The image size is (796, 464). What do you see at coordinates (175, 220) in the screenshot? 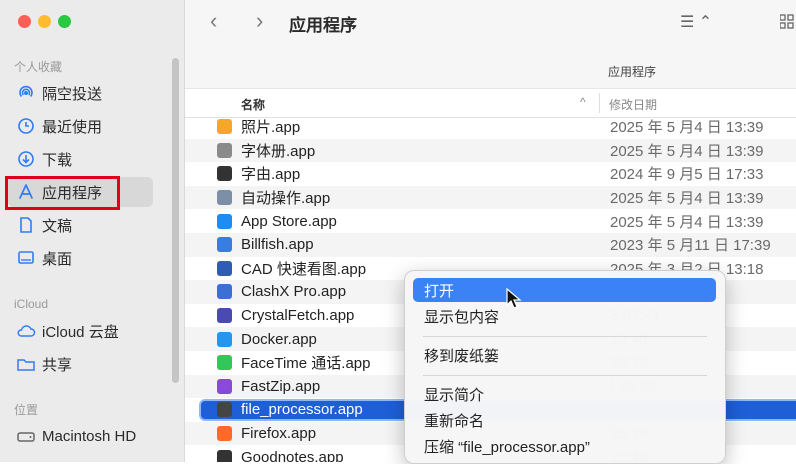
I see `sidebar-scrollbar` at bounding box center [175, 220].